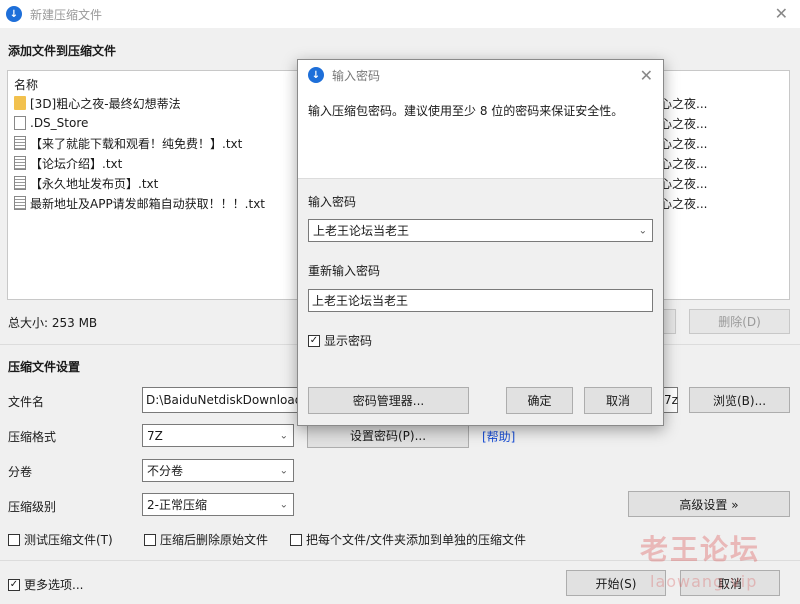  What do you see at coordinates (218, 435) in the screenshot?
I see `format-select: 7Z ⌄` at bounding box center [218, 435].